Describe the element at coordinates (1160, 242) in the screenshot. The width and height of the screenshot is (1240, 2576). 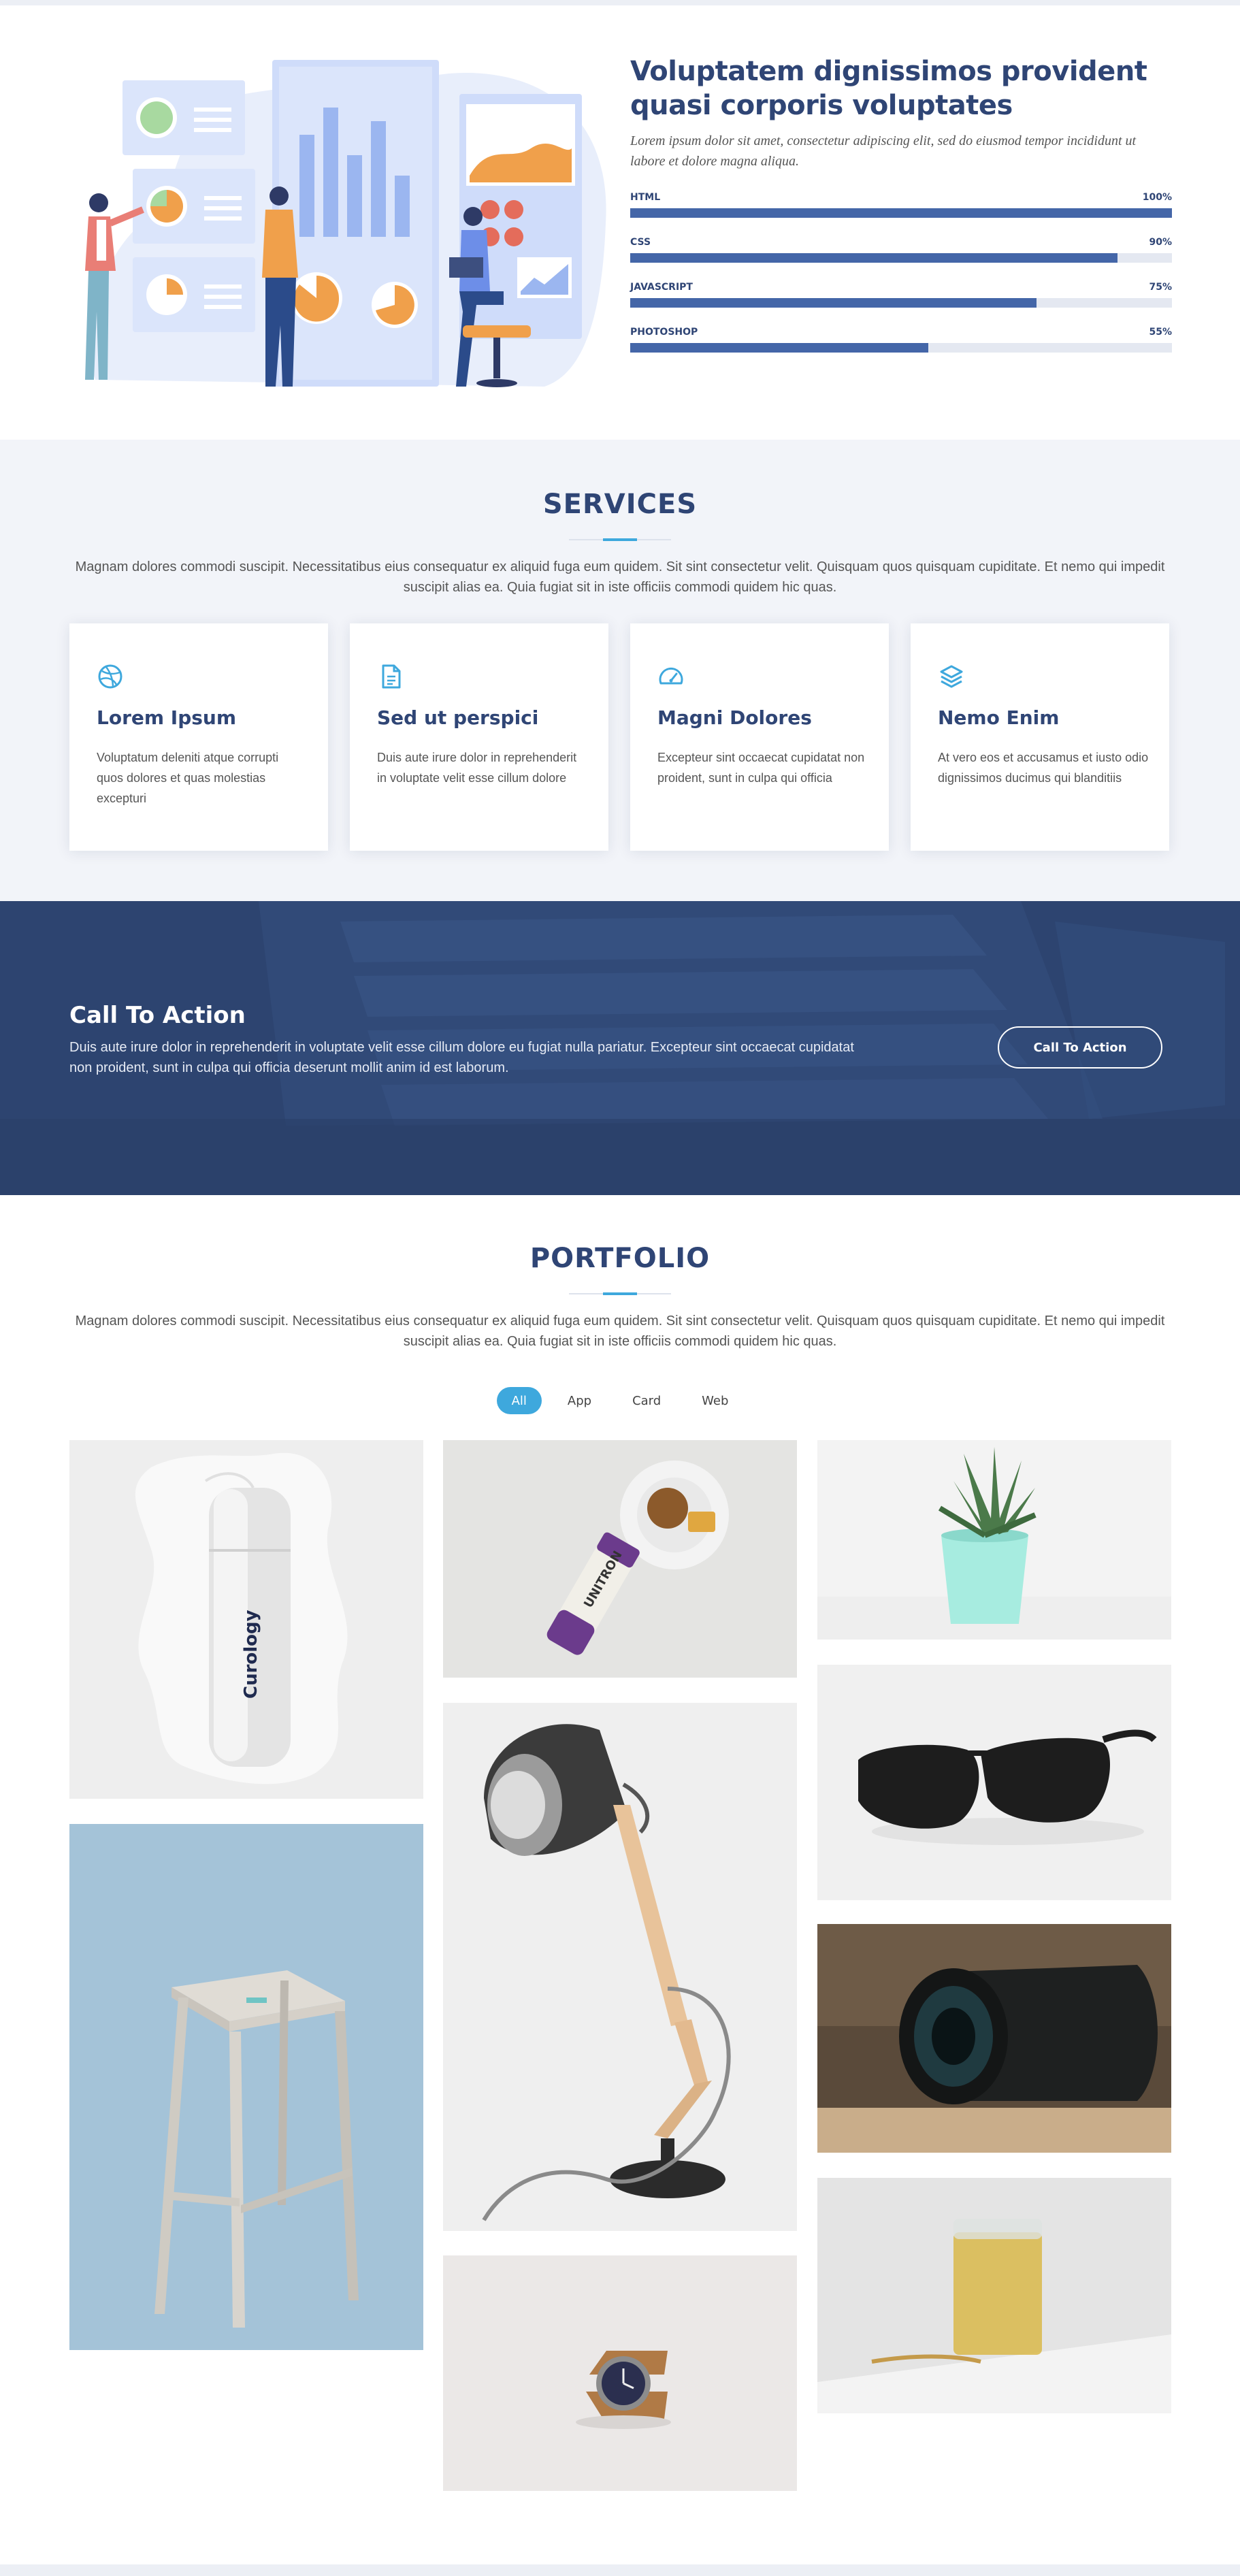
I see `skill-percent: 90%` at that location.